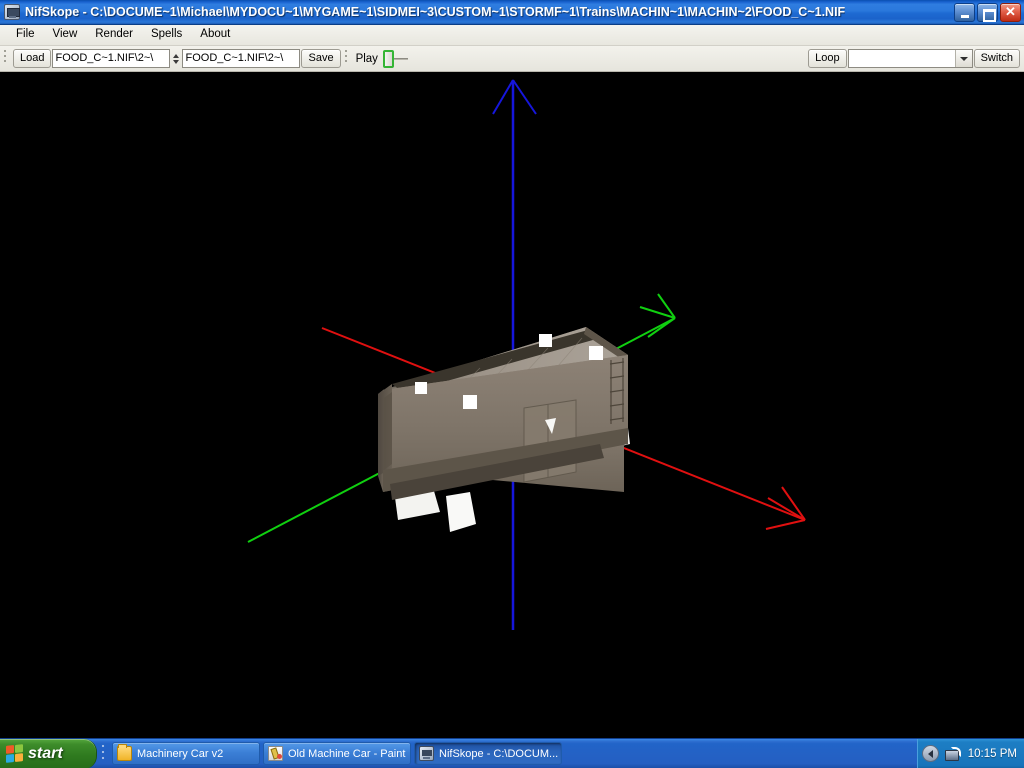  Describe the element at coordinates (275, 753) in the screenshot. I see `paint-icon` at that location.